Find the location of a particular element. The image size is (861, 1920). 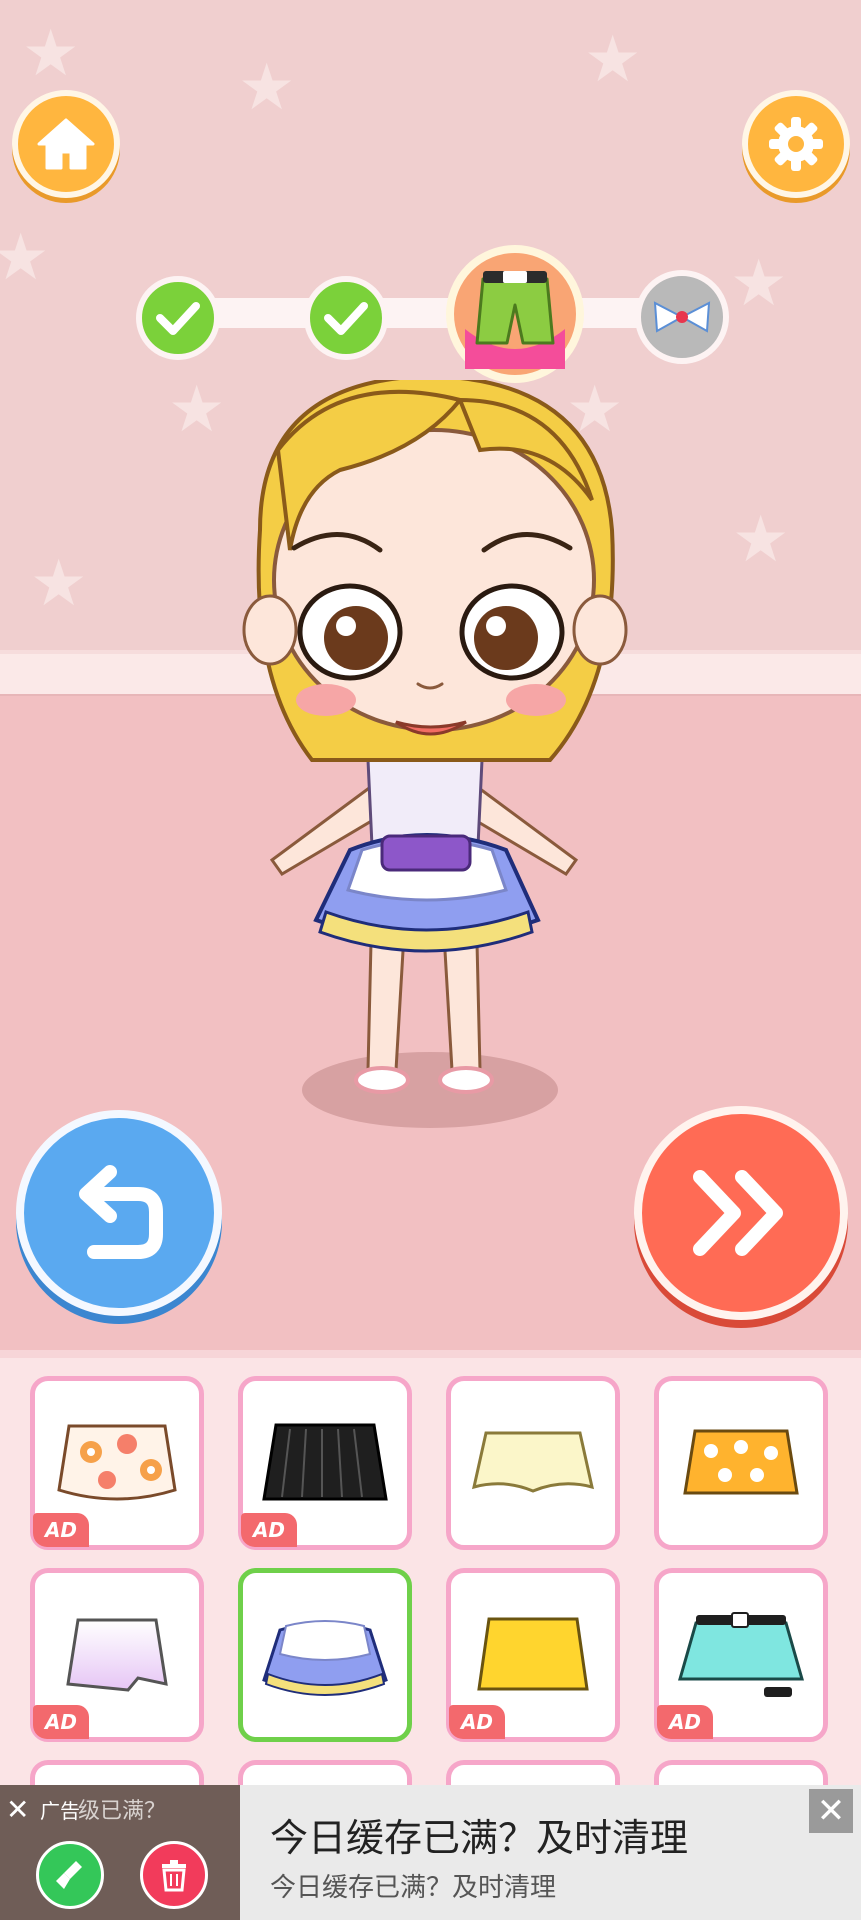

home-button is located at coordinates (66, 144).